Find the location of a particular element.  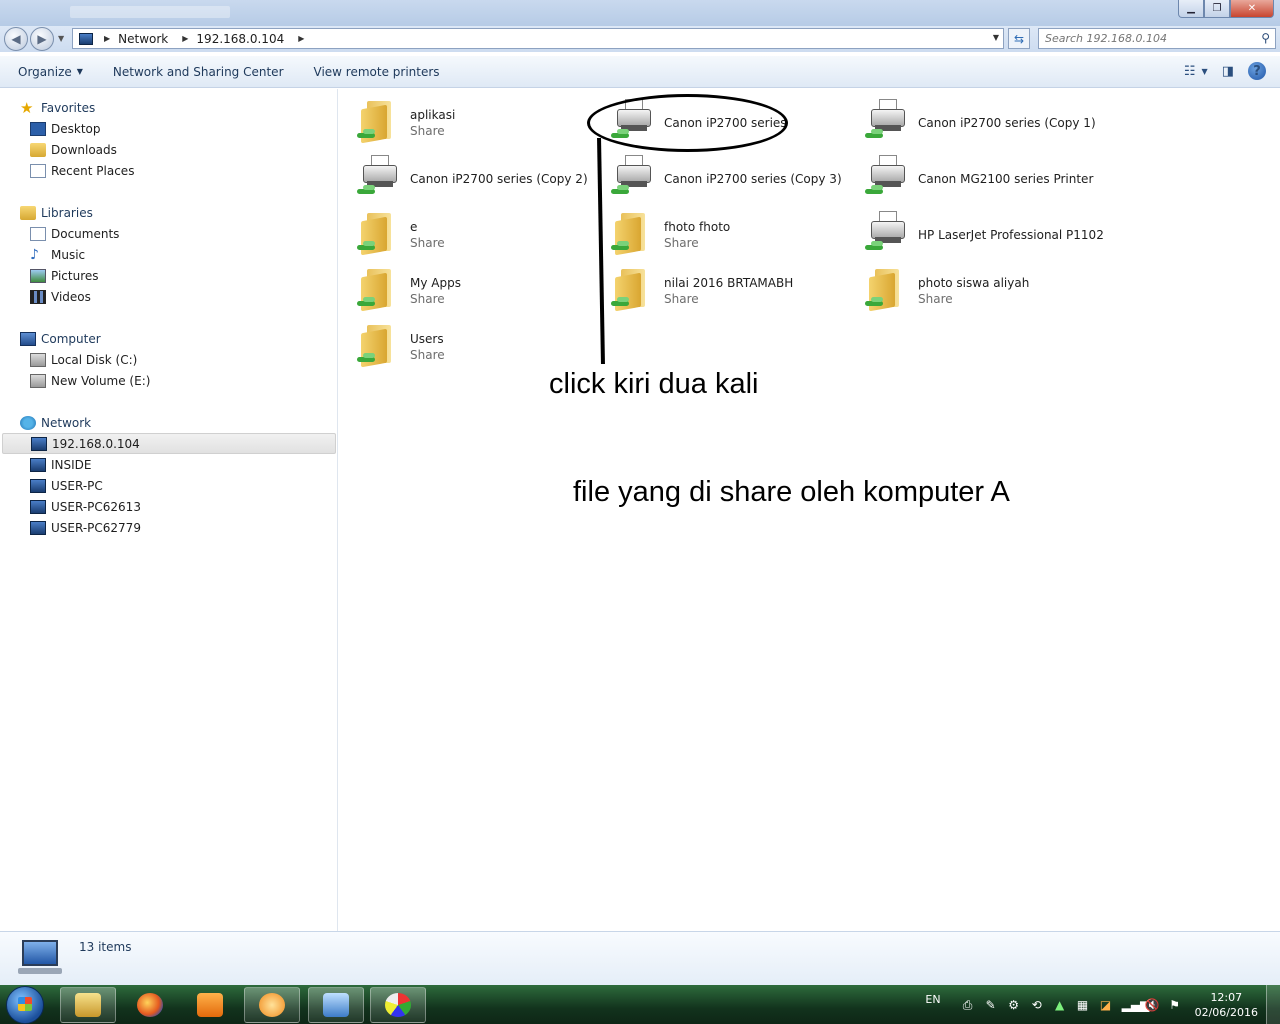

antivirus-icon: ▲ is located at coordinates (1060, 1005).